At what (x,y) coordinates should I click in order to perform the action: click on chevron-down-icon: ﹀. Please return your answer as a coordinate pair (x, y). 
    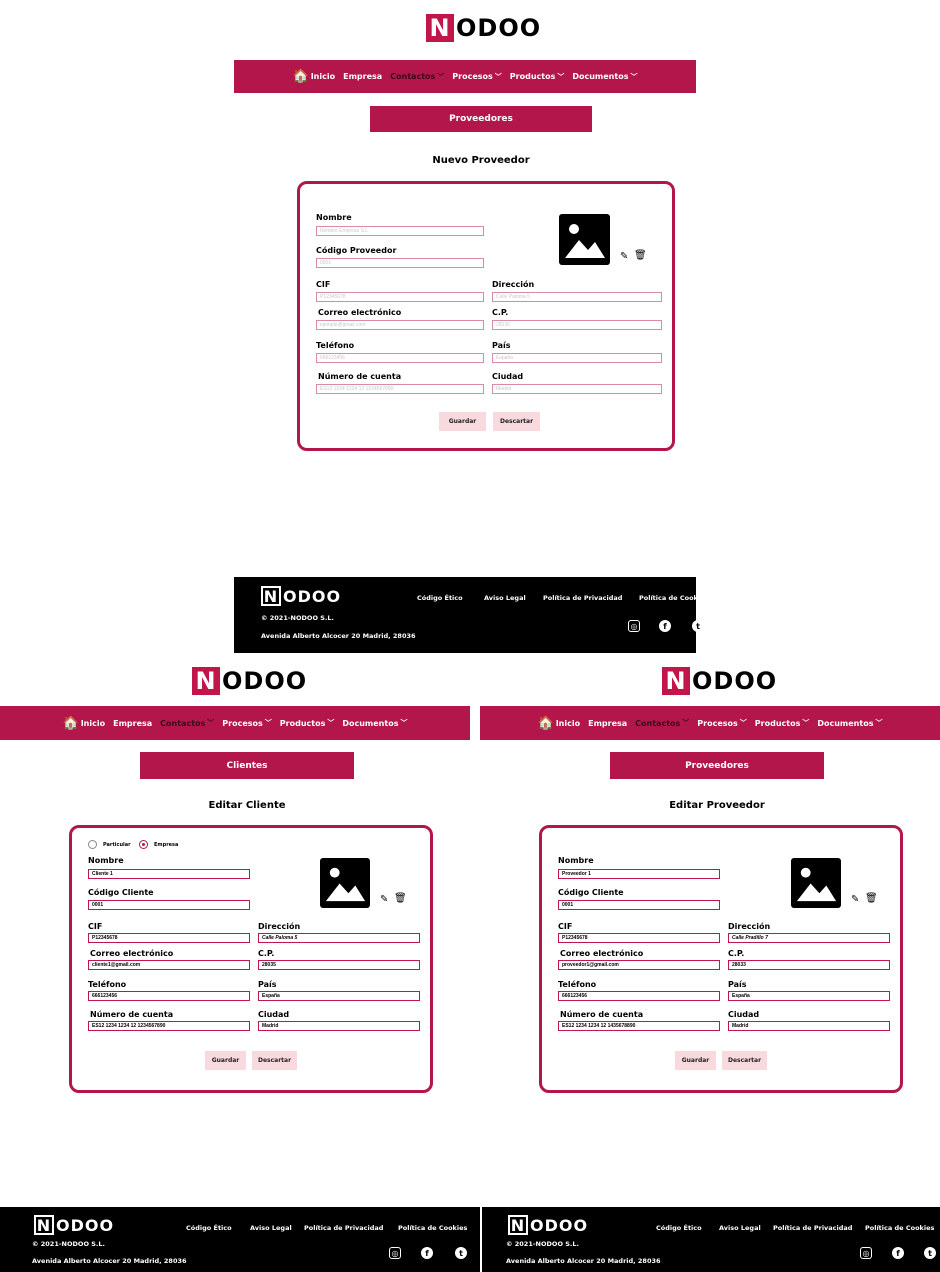
    Looking at the image, I should click on (404, 723).